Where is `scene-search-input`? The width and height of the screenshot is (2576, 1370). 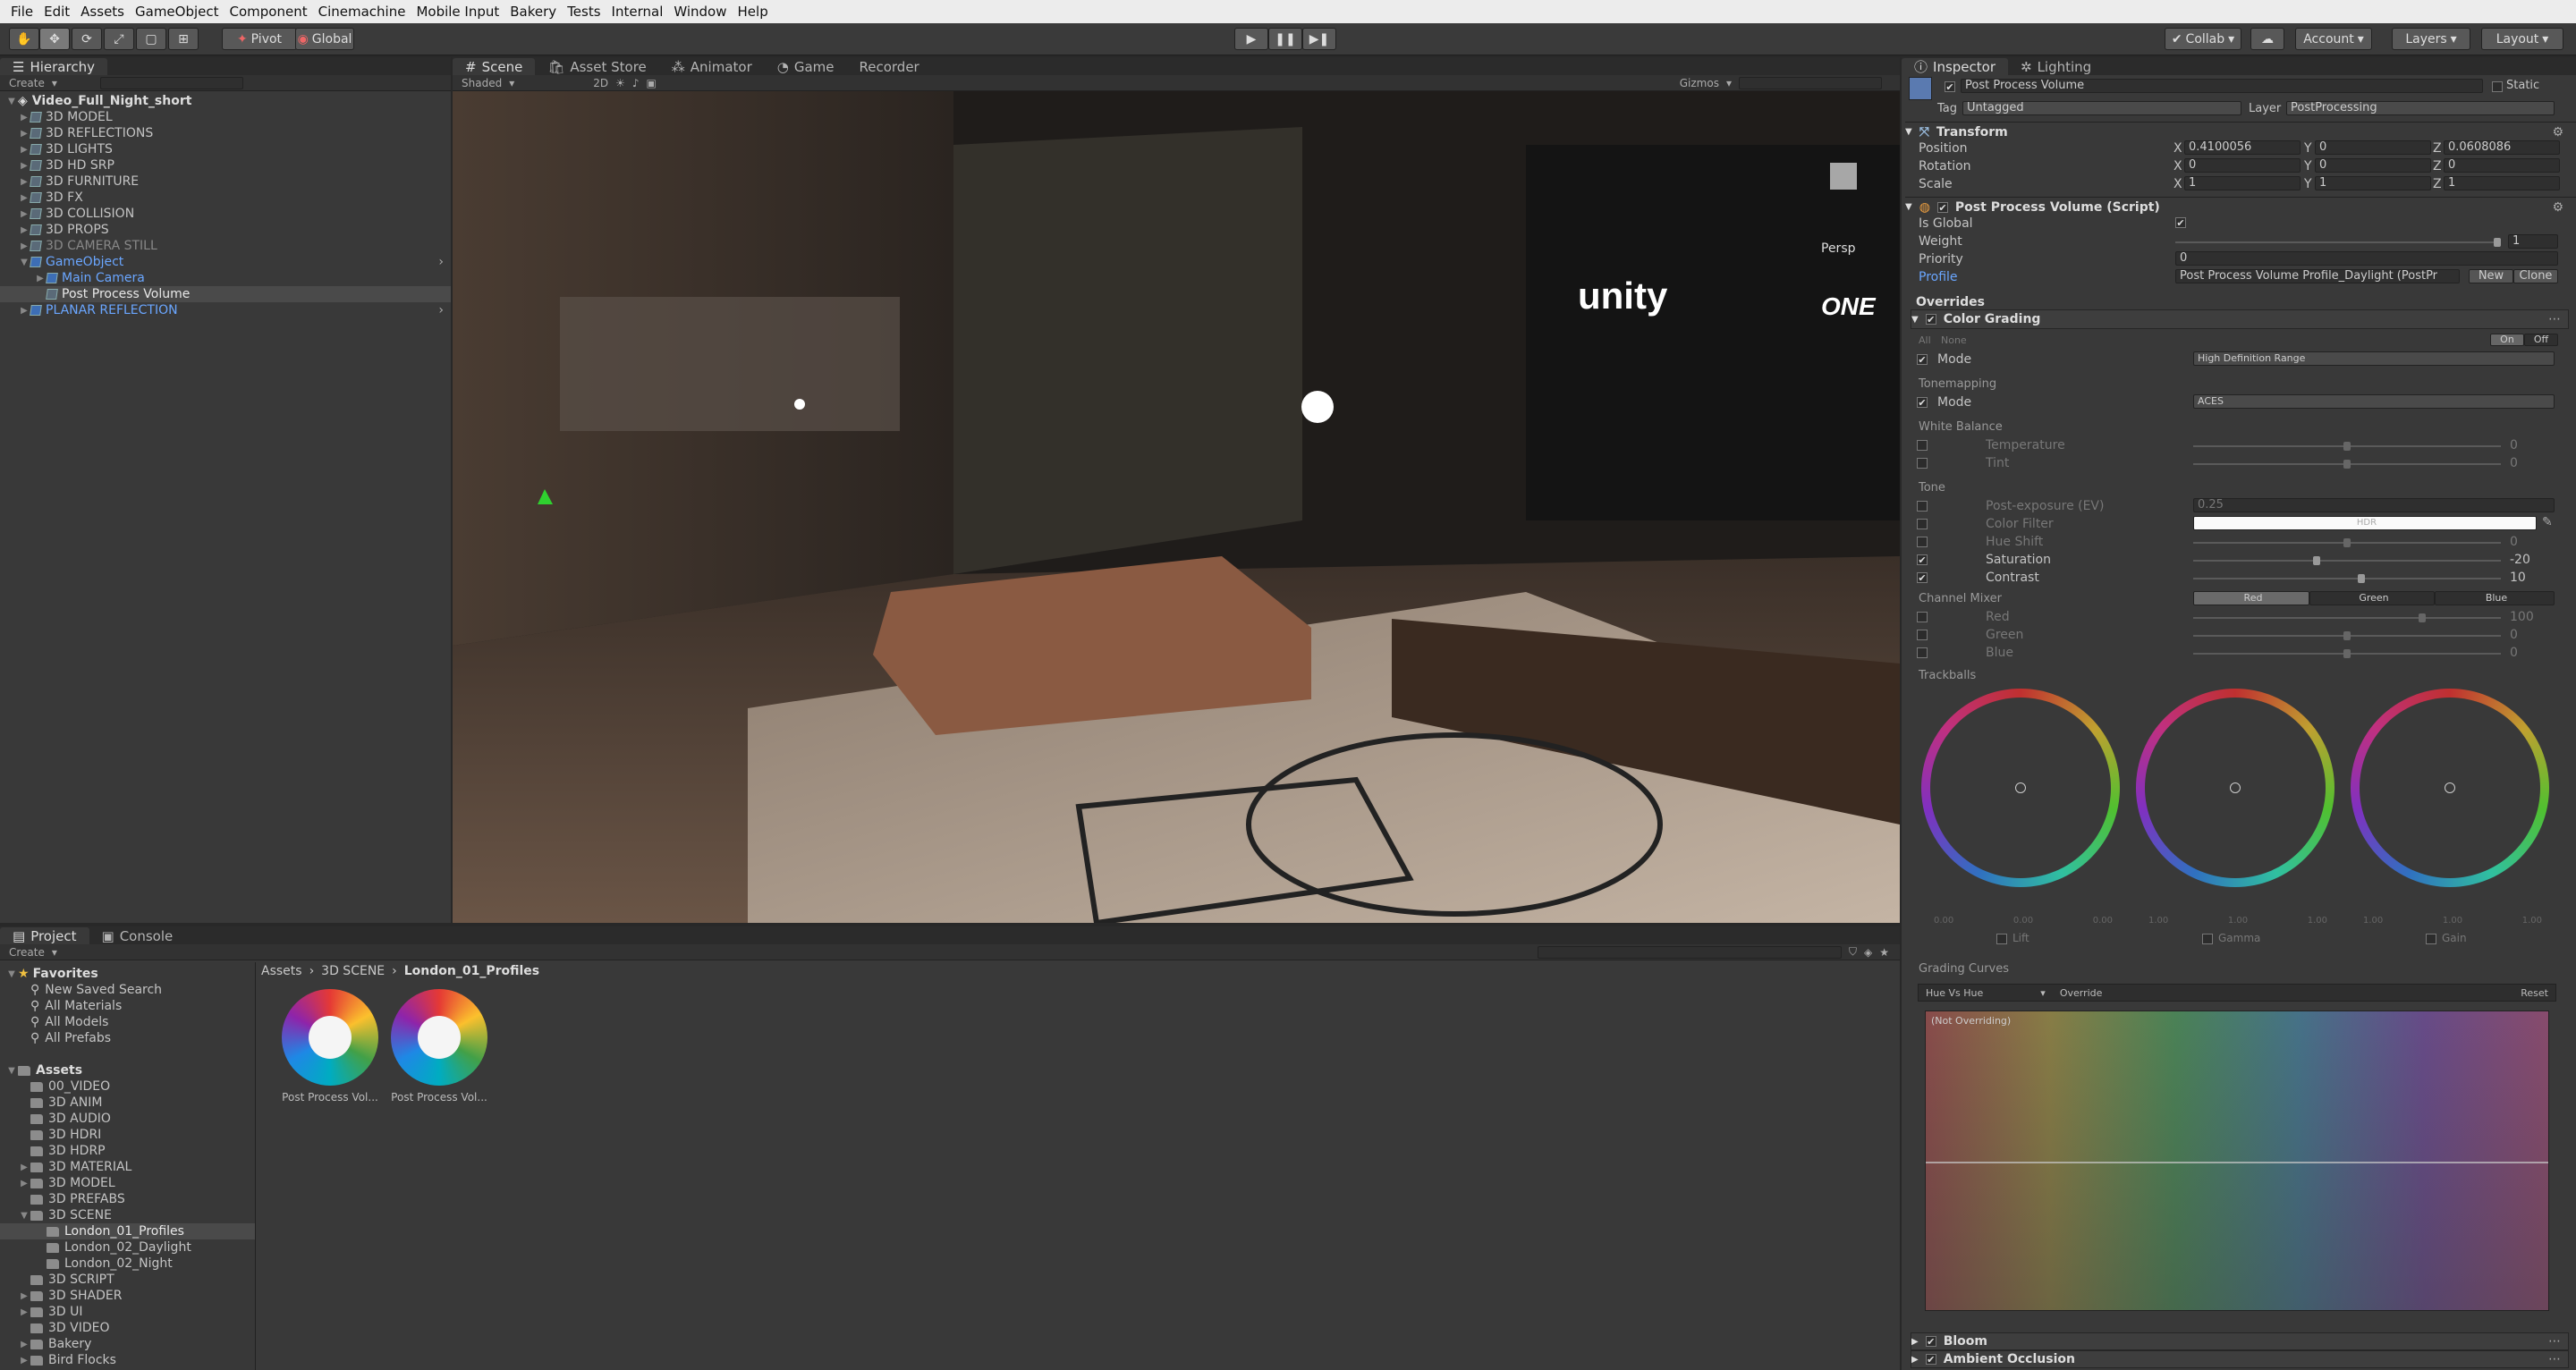 scene-search-input is located at coordinates (1810, 82).